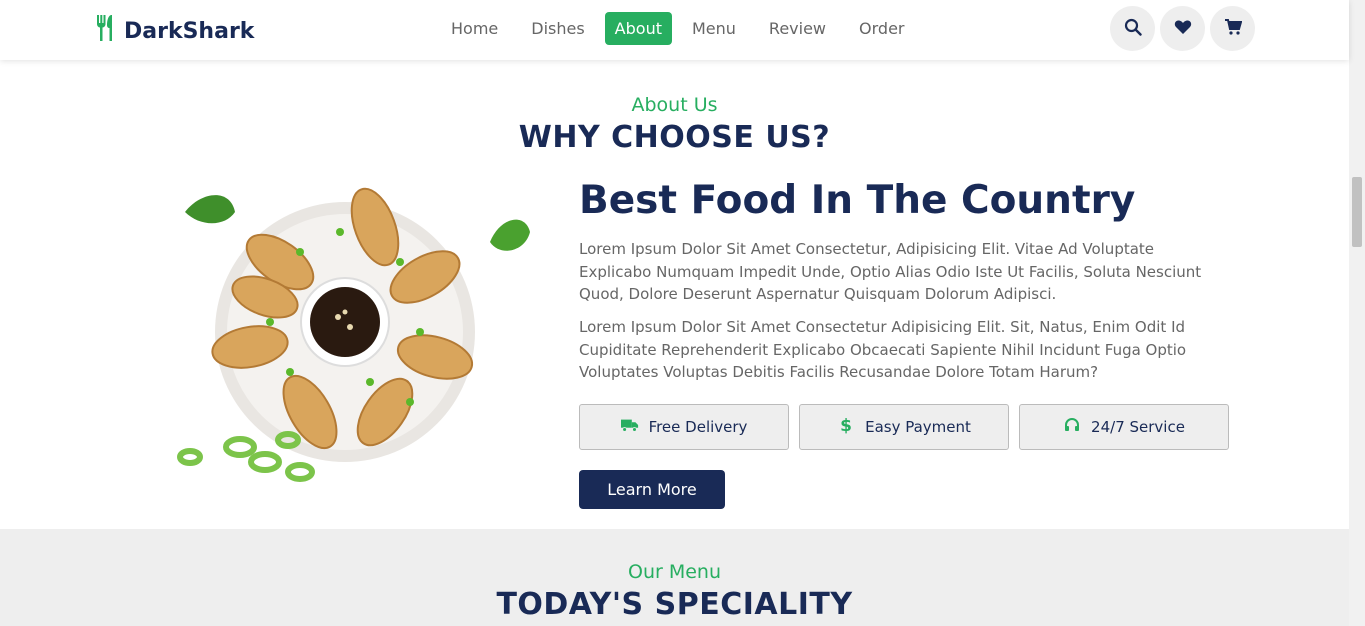 The width and height of the screenshot is (1365, 626). Describe the element at coordinates (674, 105) in the screenshot. I see `about-sub-heading: About Us` at that location.